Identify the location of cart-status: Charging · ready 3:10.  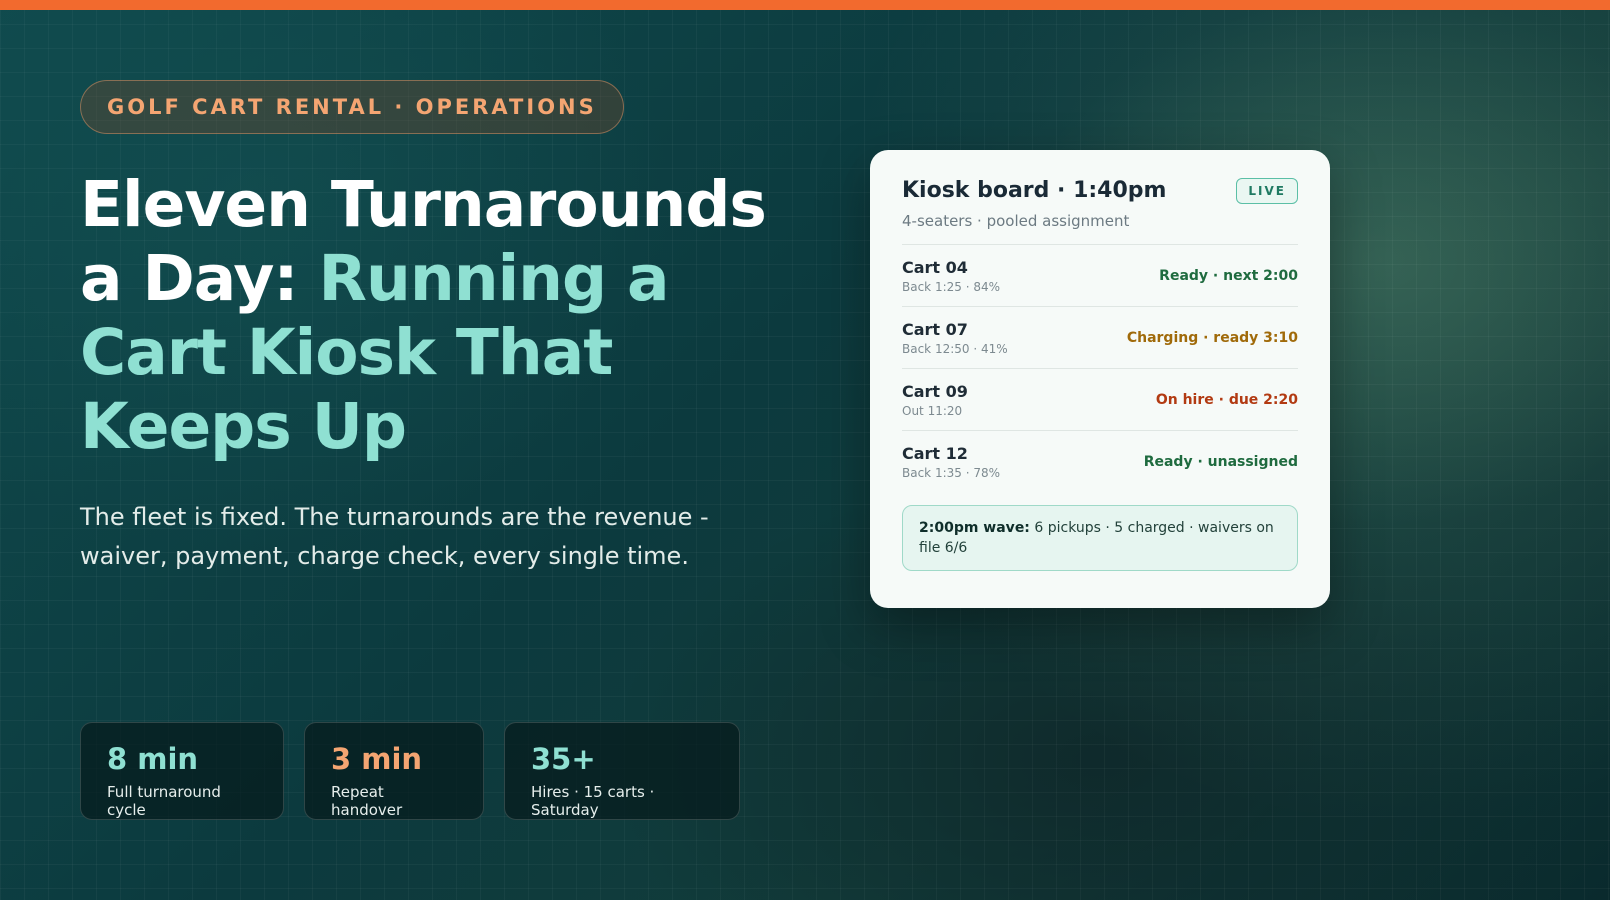
(1212, 337).